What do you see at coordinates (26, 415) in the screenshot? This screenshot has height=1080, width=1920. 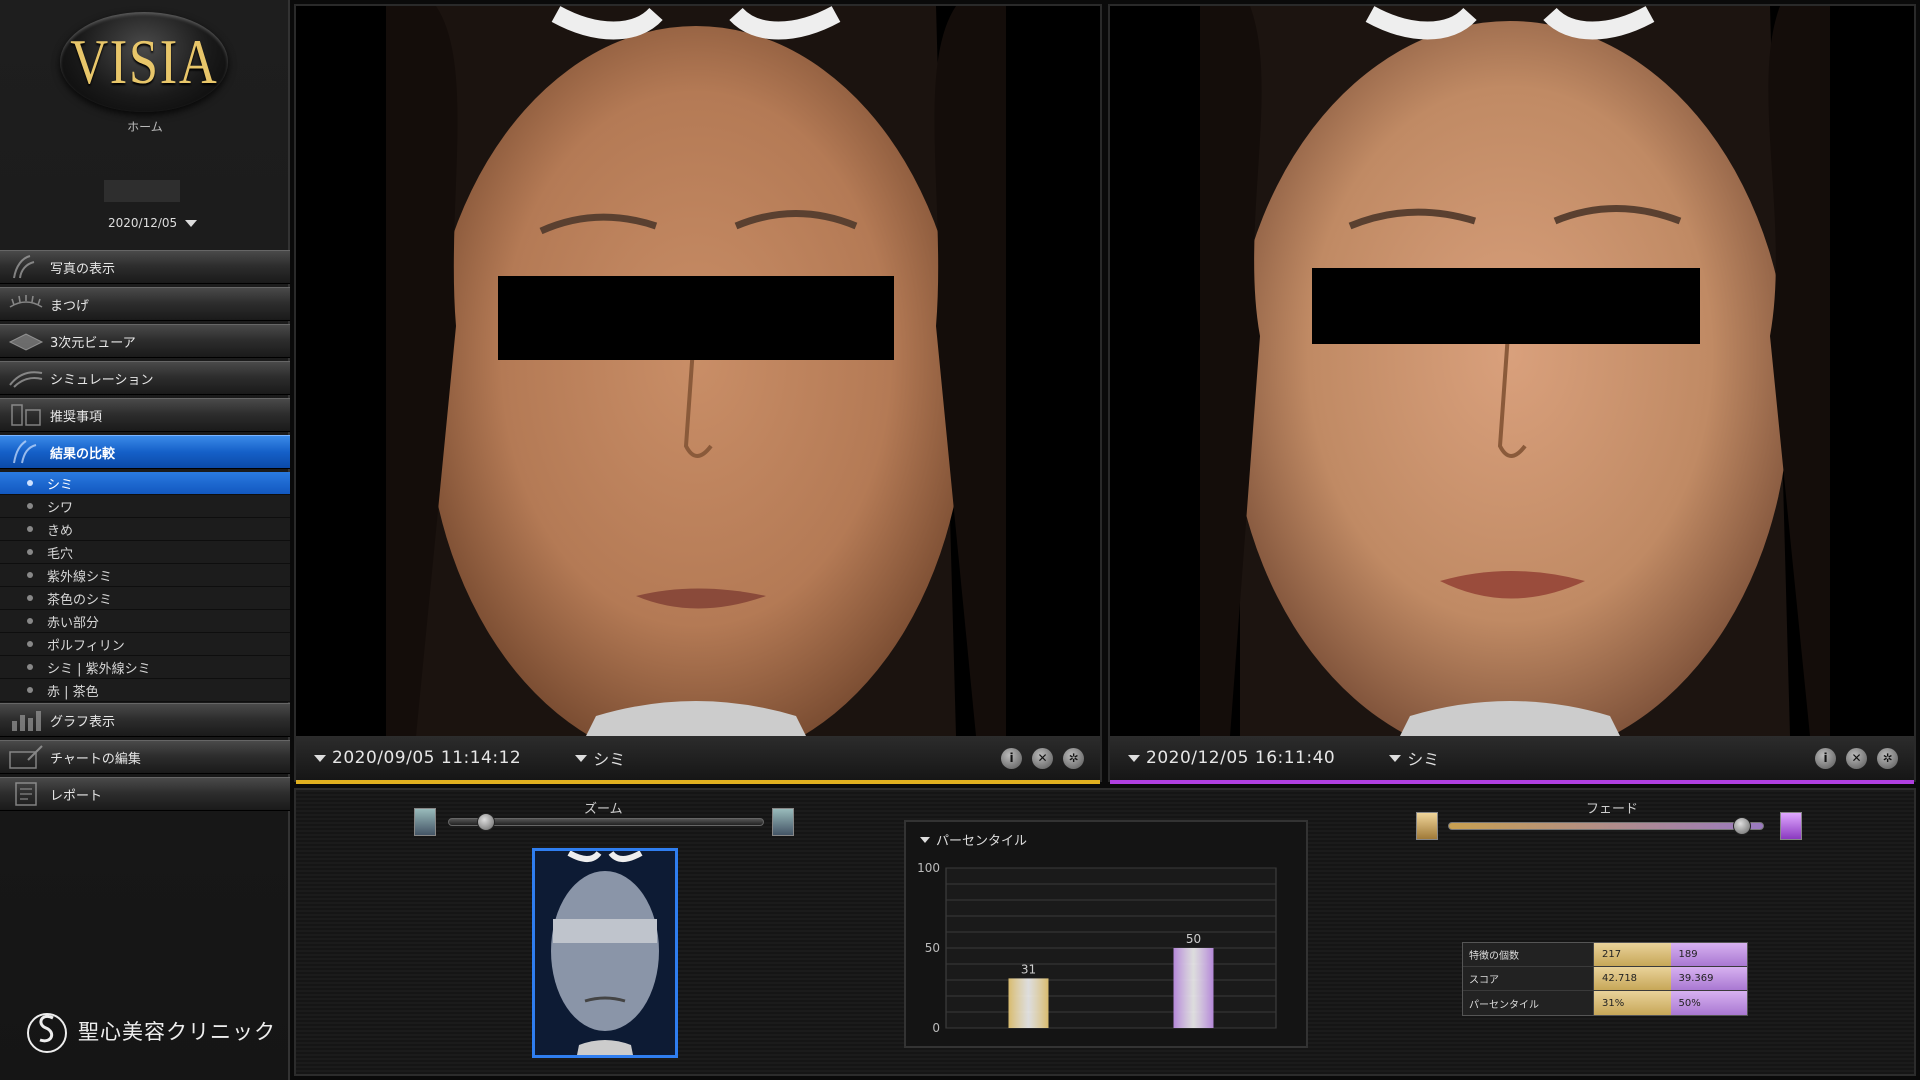 I see `recommendation-icon` at bounding box center [26, 415].